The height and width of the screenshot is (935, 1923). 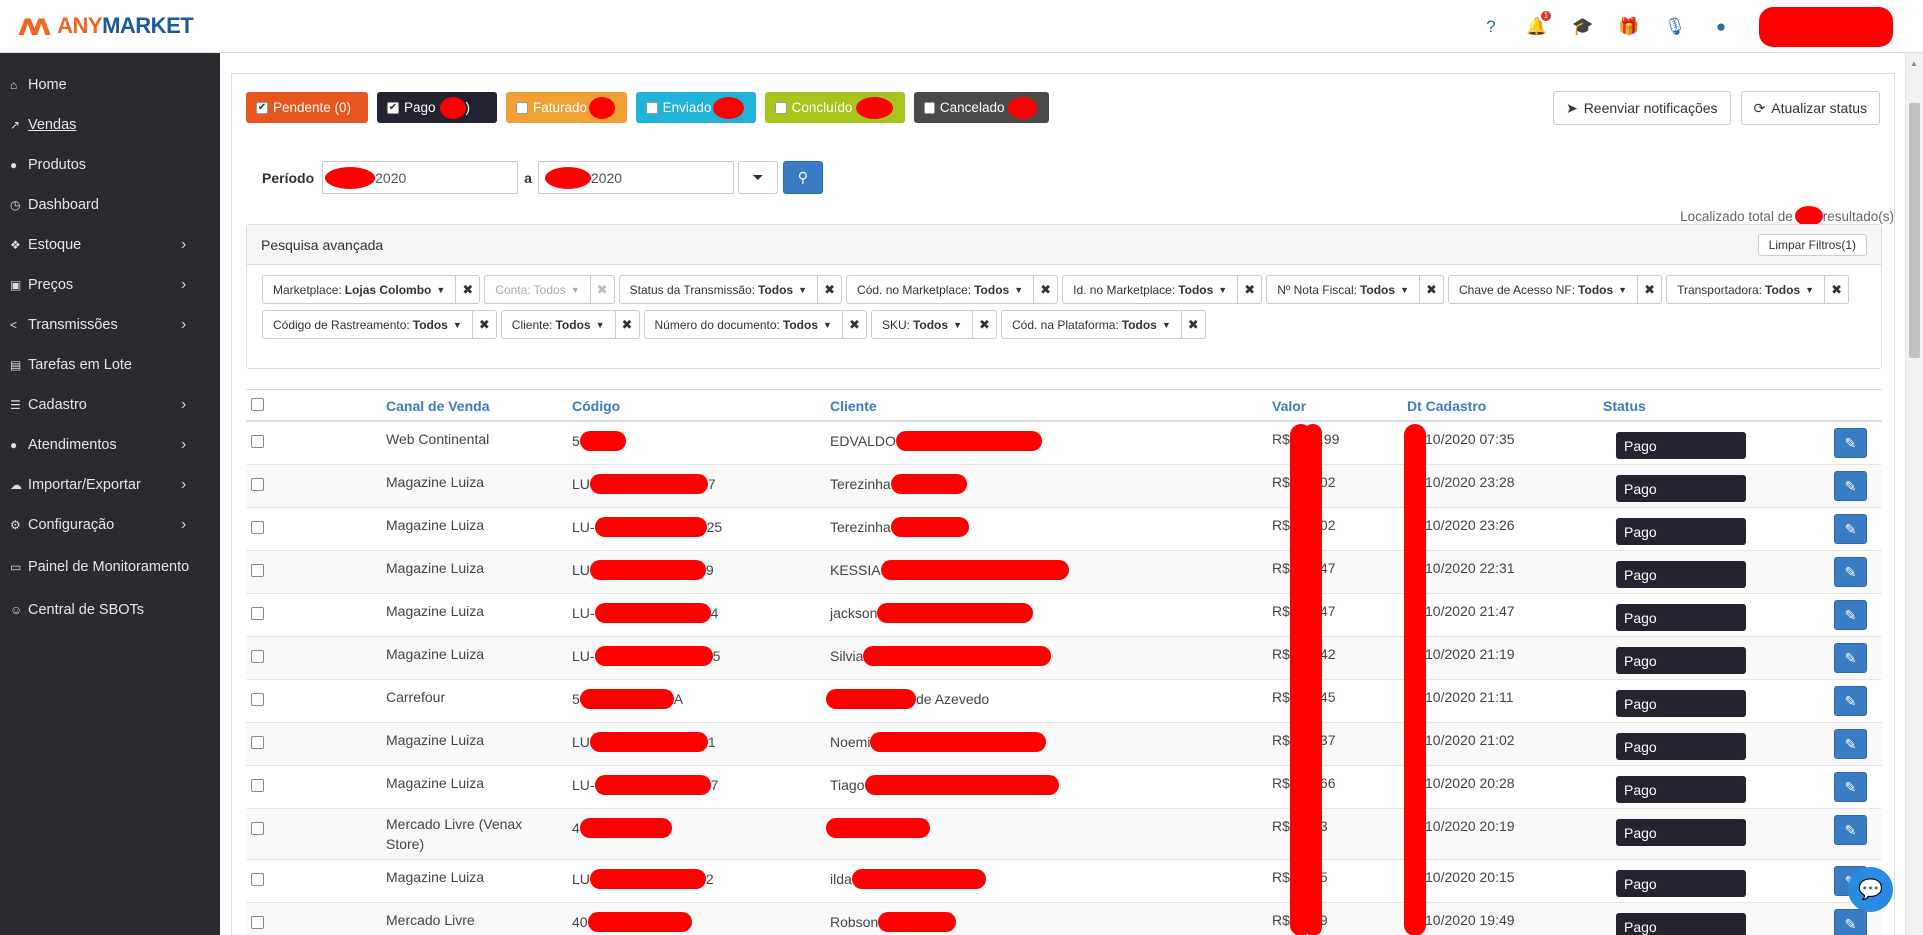 What do you see at coordinates (420, 177) in the screenshot?
I see `period-from-input: 2020` at bounding box center [420, 177].